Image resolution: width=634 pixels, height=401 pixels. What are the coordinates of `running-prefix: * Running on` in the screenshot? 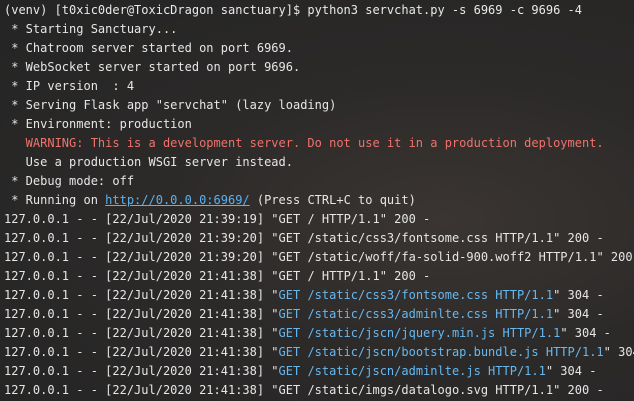 It's located at (55, 200).